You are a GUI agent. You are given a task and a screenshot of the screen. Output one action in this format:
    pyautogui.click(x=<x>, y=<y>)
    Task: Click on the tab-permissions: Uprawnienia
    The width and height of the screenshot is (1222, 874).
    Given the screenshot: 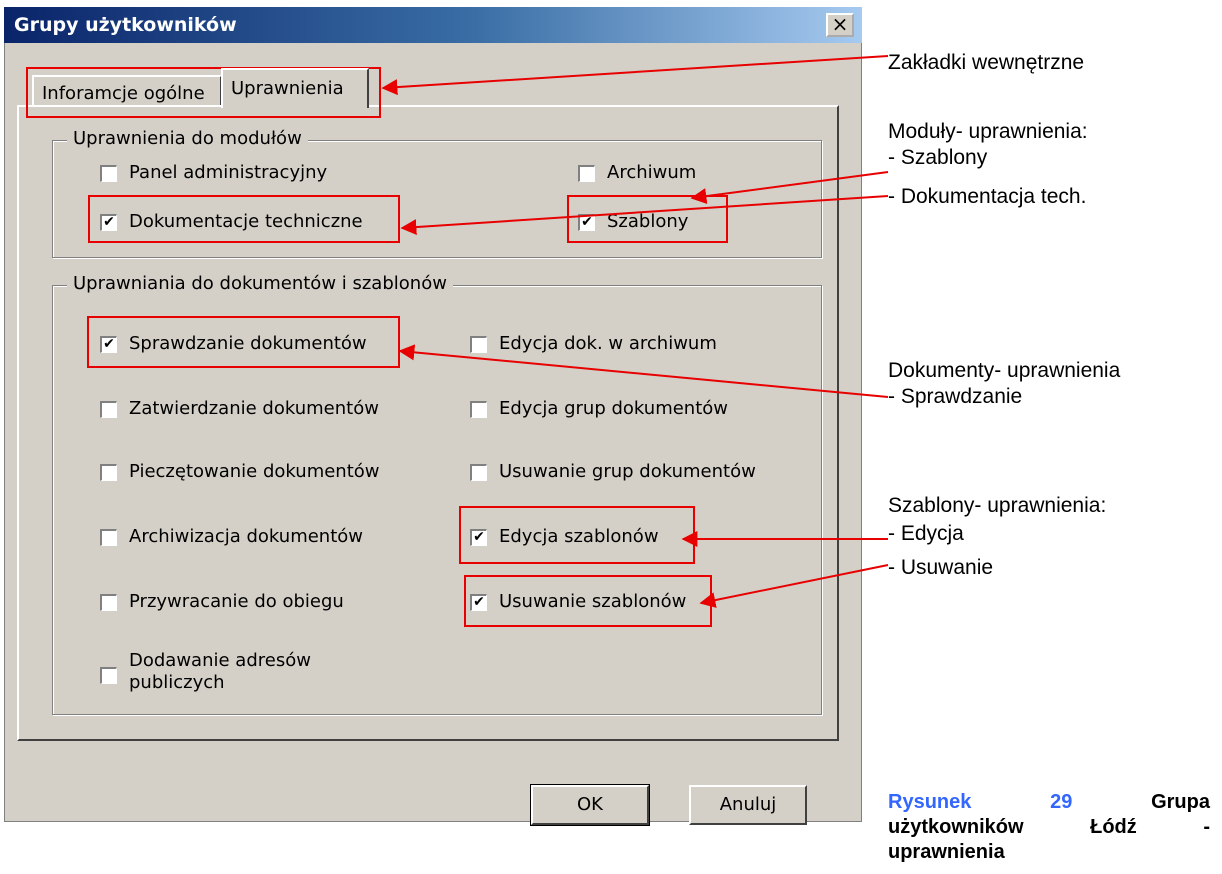 What is the action you would take?
    pyautogui.click(x=295, y=88)
    